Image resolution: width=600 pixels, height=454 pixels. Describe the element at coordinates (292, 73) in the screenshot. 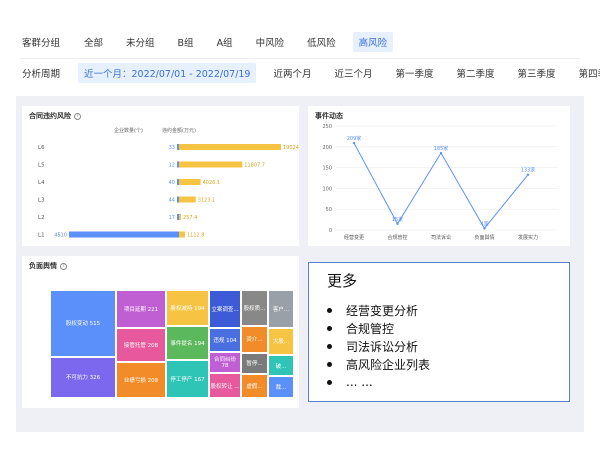

I see `period-option-1: 近两个月` at that location.